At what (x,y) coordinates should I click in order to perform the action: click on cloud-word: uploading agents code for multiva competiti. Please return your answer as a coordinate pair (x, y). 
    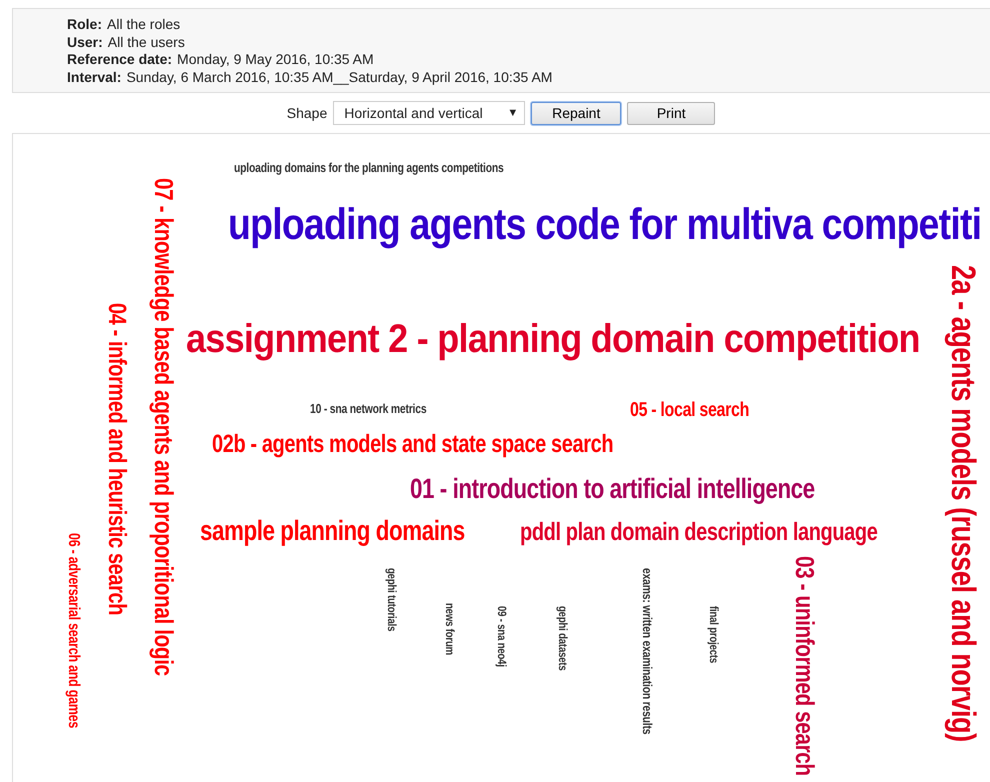
    Looking at the image, I should click on (605, 225).